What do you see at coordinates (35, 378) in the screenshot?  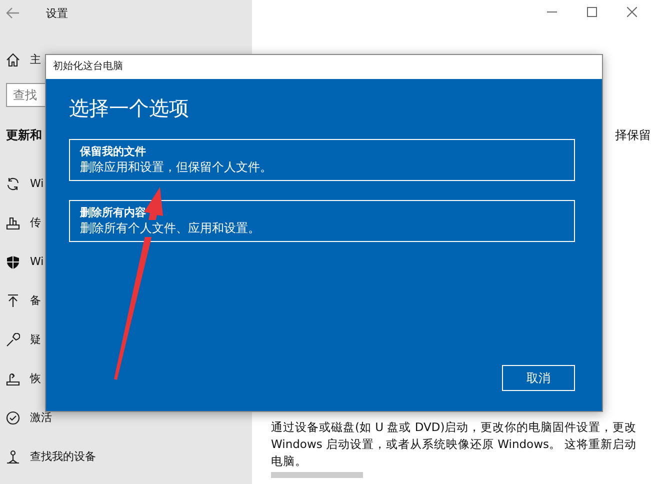 I see `sidebar-item: 恢` at bounding box center [35, 378].